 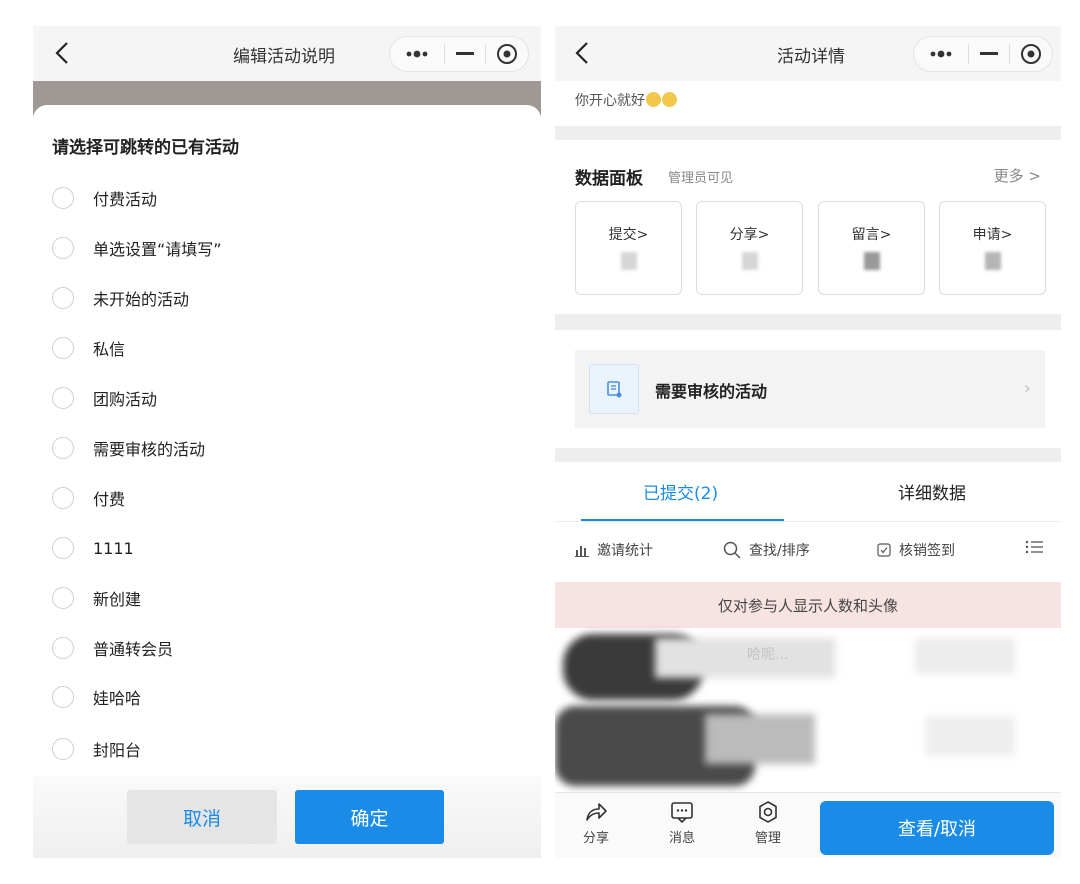 I want to click on document-icon, so click(x=614, y=389).